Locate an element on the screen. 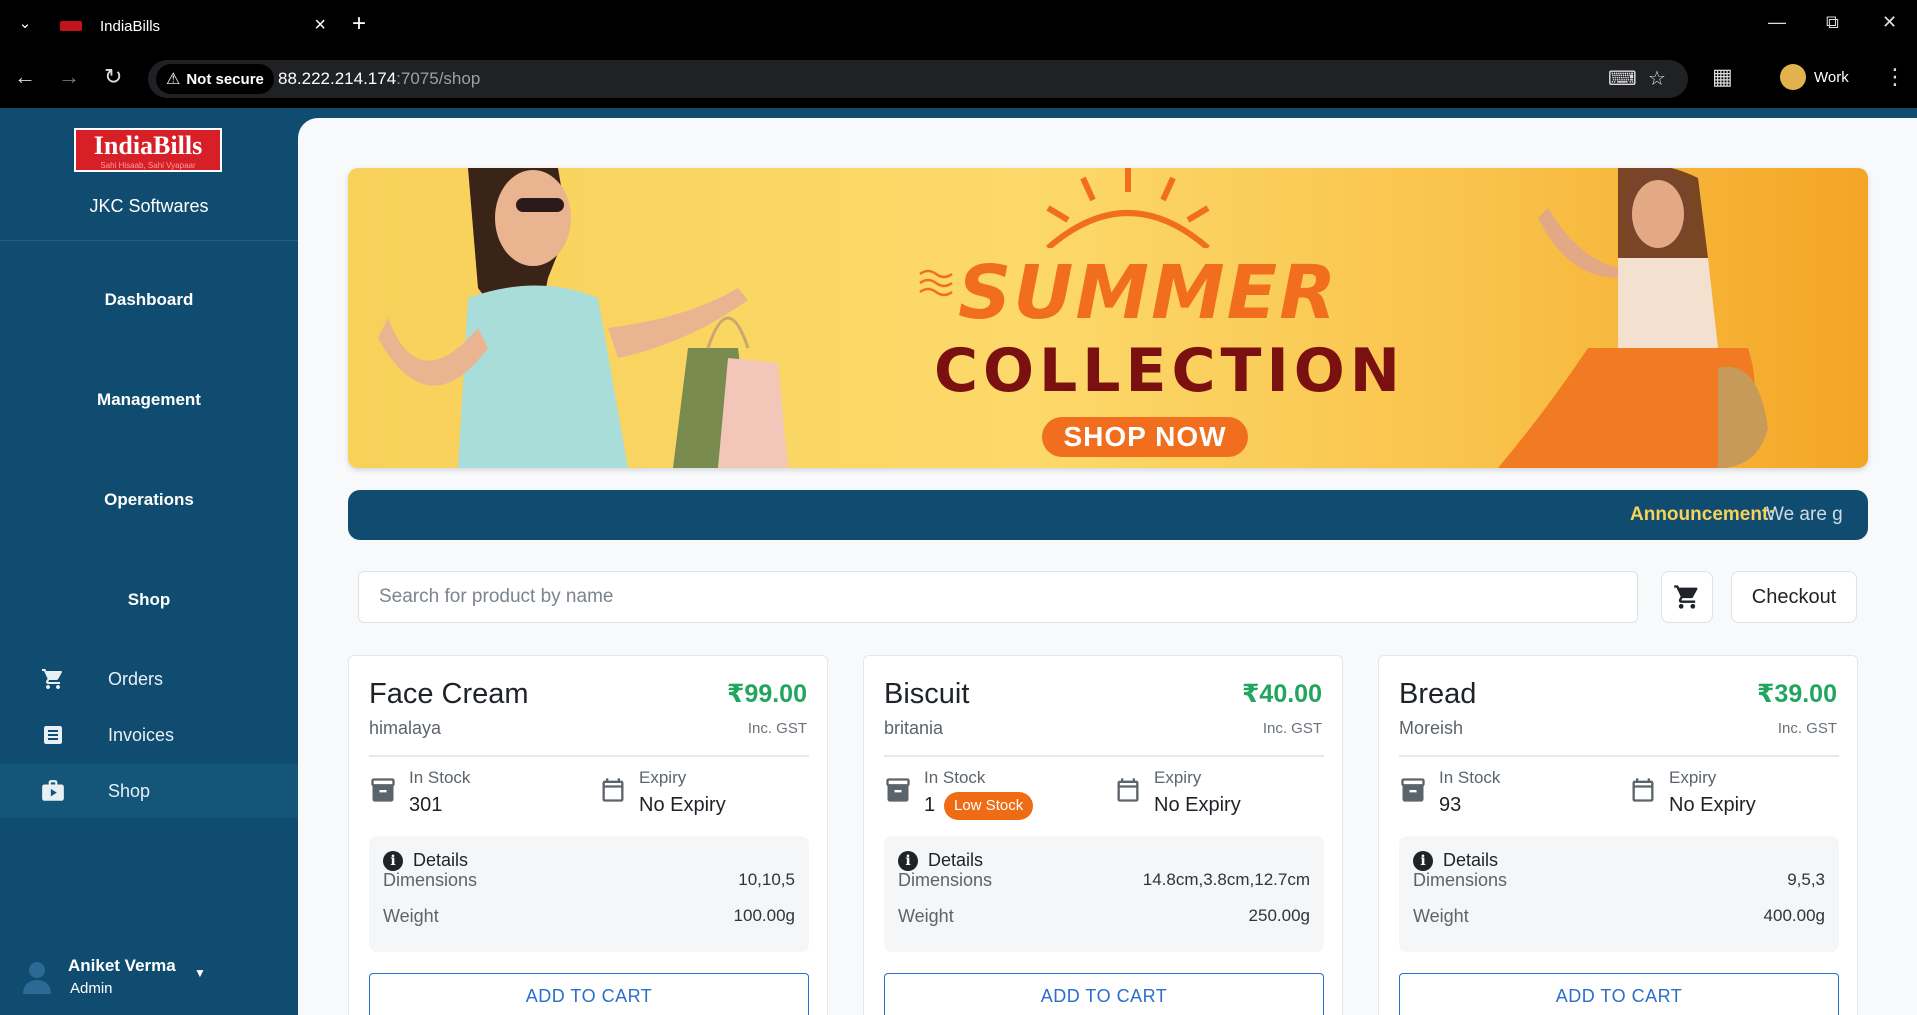 The height and width of the screenshot is (1015, 1917). sidebar-item-orders: Orders is located at coordinates (149, 679).